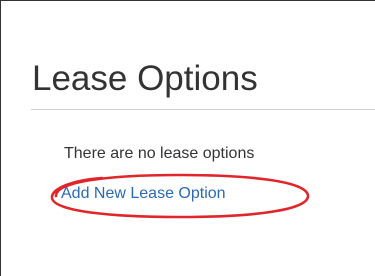 The height and width of the screenshot is (276, 375). Describe the element at coordinates (143, 194) in the screenshot. I see `add-lease-option-link: Add New Lease Option` at that location.